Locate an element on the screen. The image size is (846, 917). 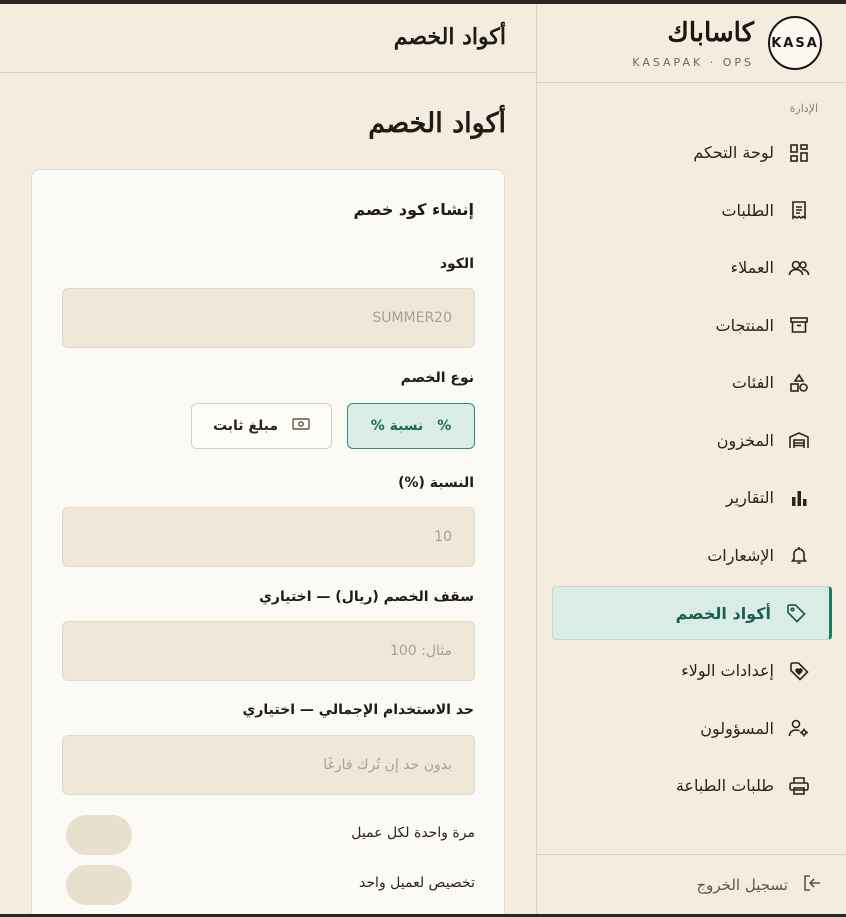
receipt-icon is located at coordinates (799, 210).